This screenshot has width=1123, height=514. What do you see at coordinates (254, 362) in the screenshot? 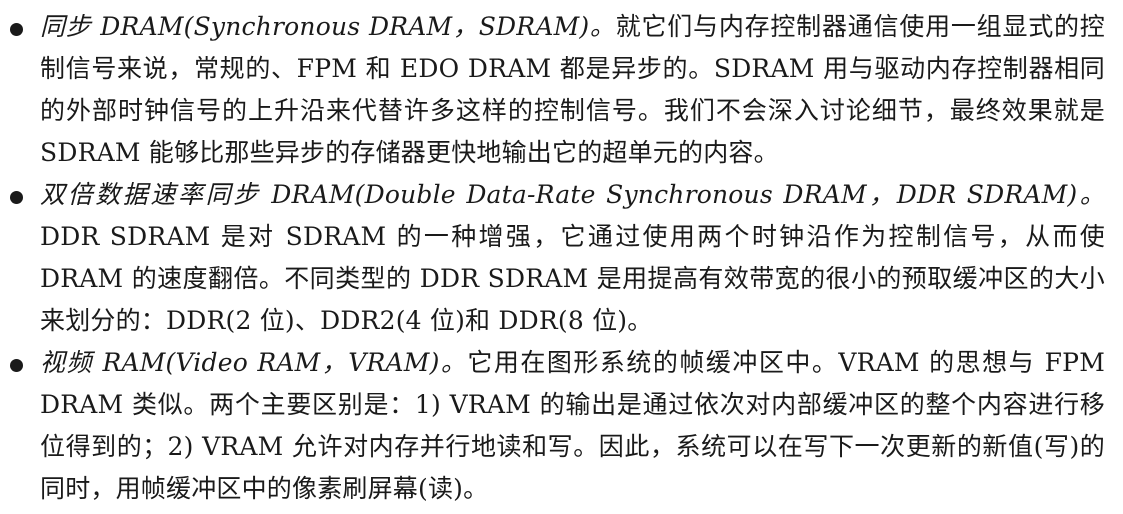
I see `term-vram: 视频 RAM(Video RAM，VRAM)。` at bounding box center [254, 362].